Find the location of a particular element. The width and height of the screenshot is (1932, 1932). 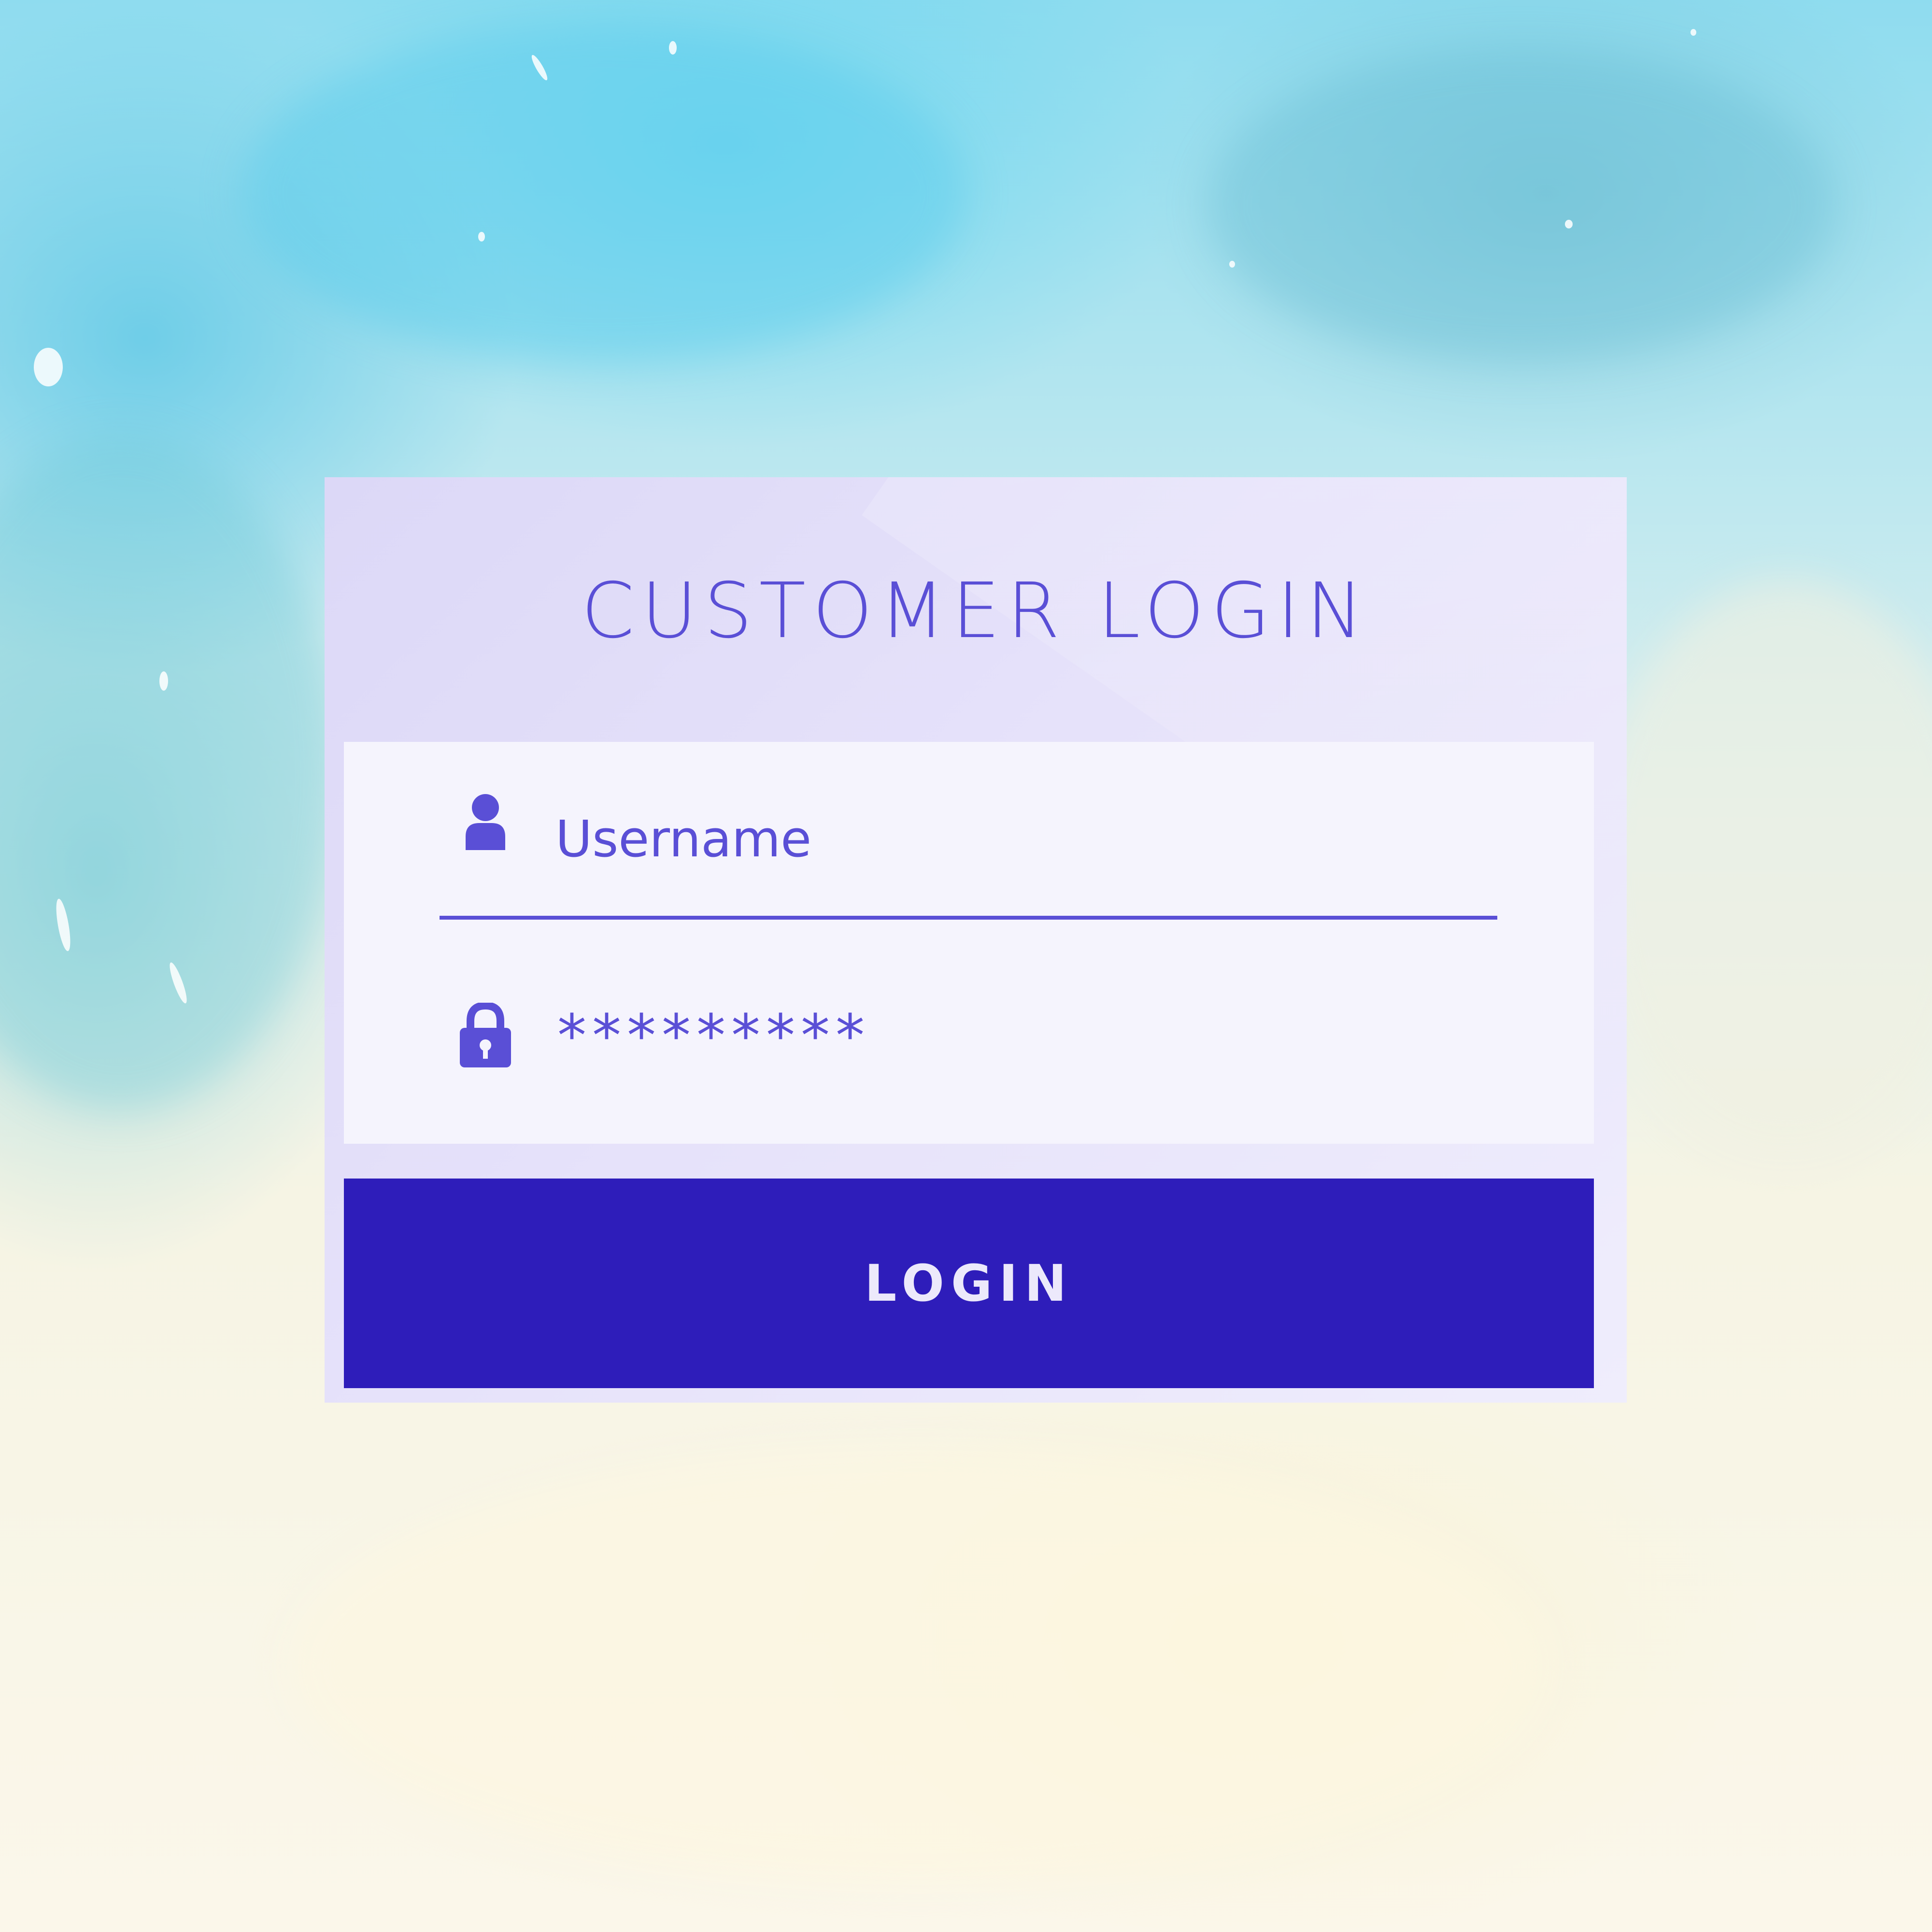

username-input: Username is located at coordinates (968, 845).